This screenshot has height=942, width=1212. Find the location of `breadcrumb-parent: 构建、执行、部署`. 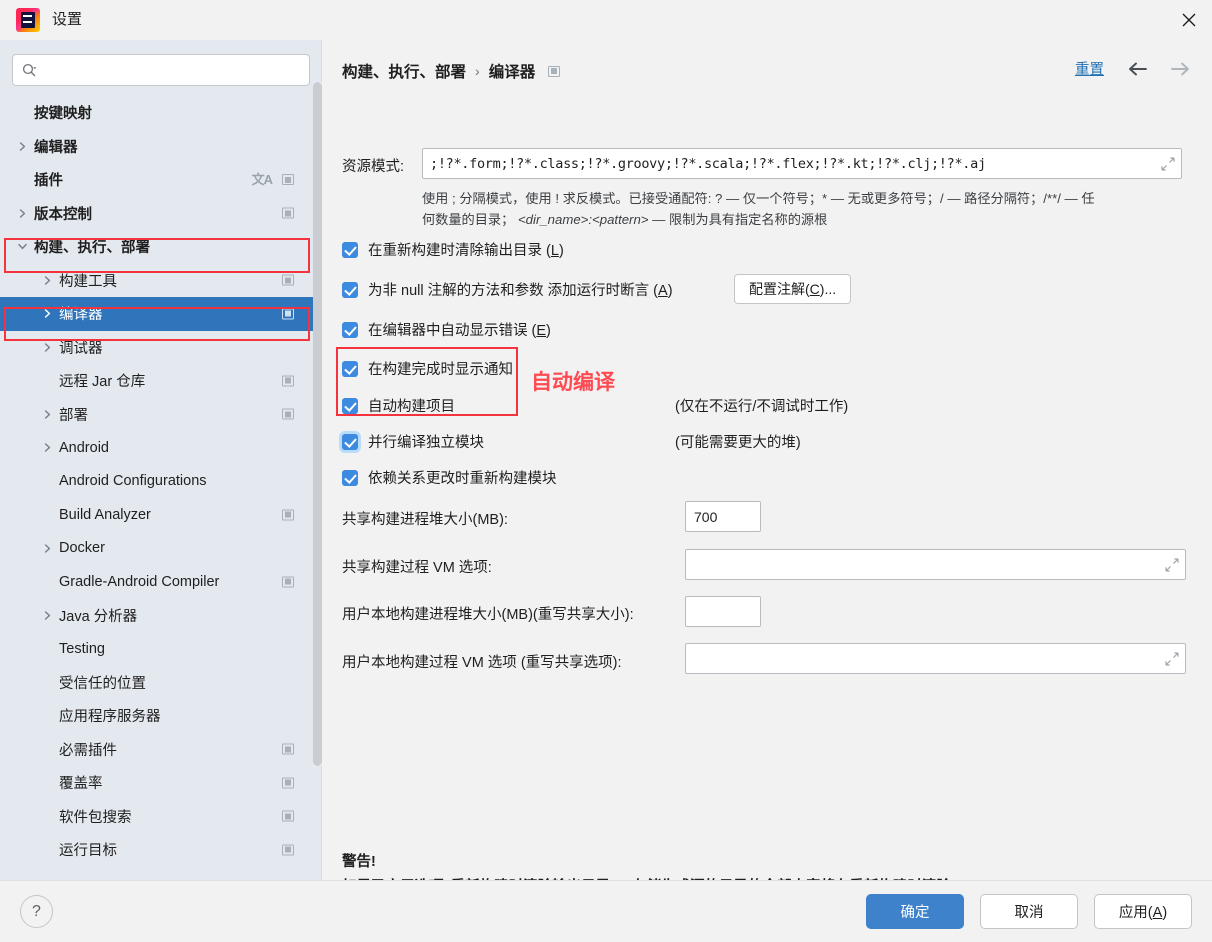

breadcrumb-parent: 构建、执行、部署 is located at coordinates (404, 71).